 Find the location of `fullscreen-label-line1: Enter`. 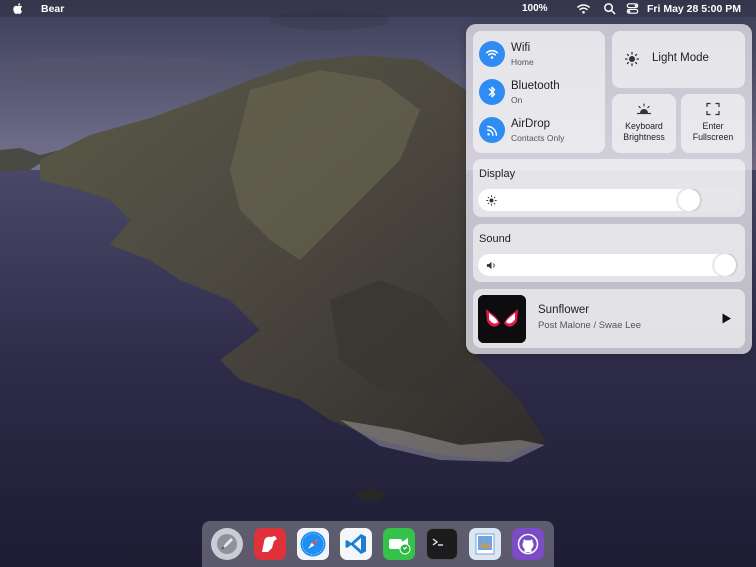

fullscreen-label-line1: Enter is located at coordinates (713, 126).